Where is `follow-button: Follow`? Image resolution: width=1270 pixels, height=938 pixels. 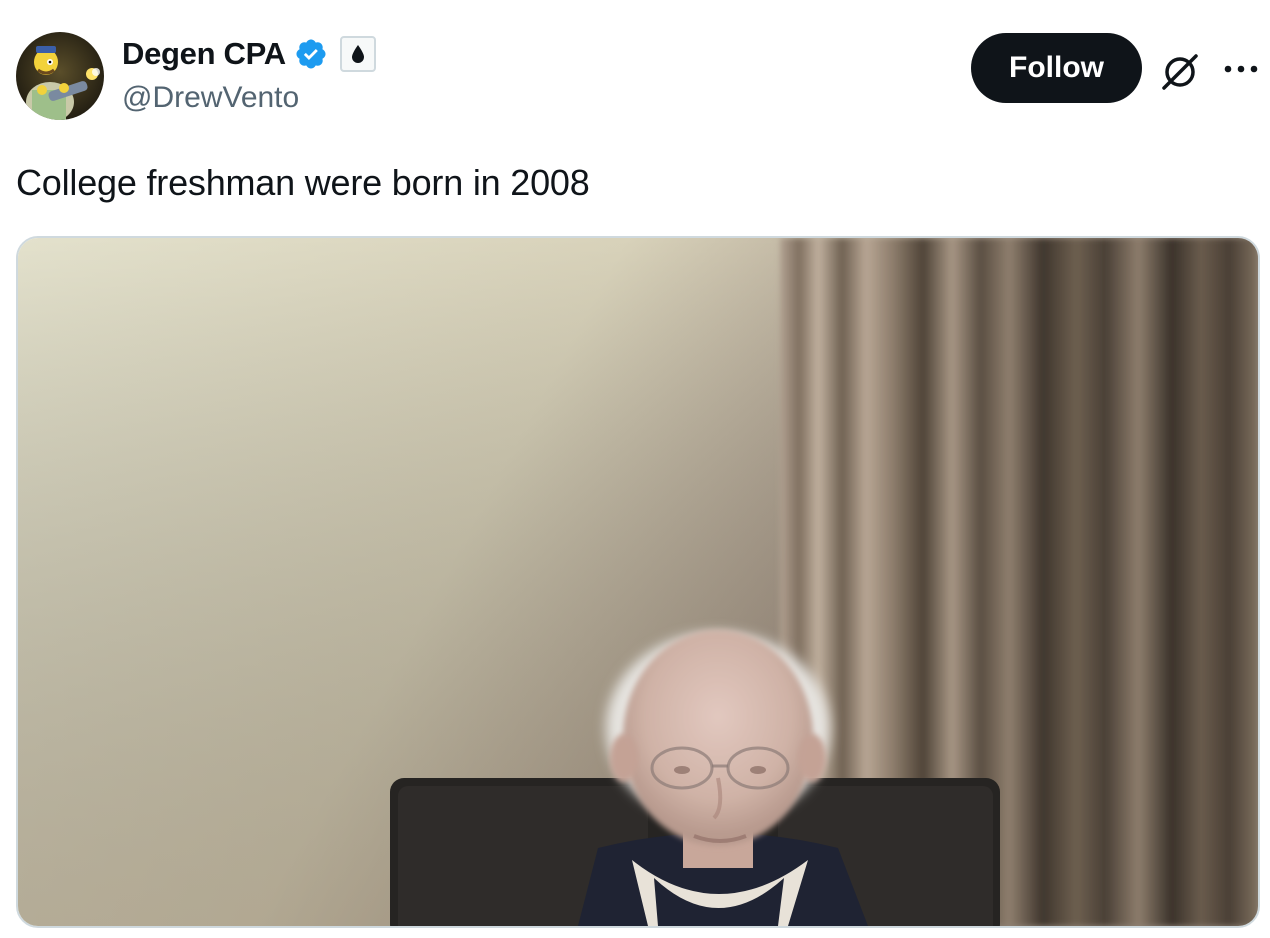
follow-button: Follow is located at coordinates (1056, 68).